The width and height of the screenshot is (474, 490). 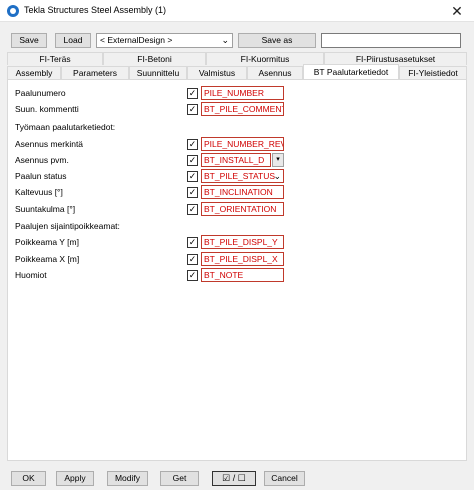 I want to click on label-suun-kommentti: Suun. kommentti, so click(x=47, y=109).